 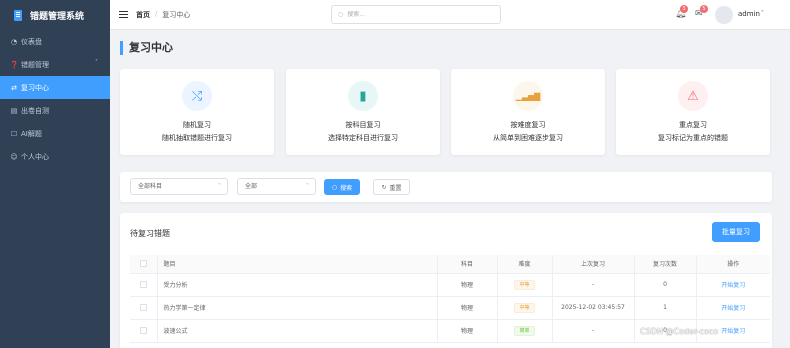 I want to click on search-button-label: 搜索, so click(x=346, y=188).